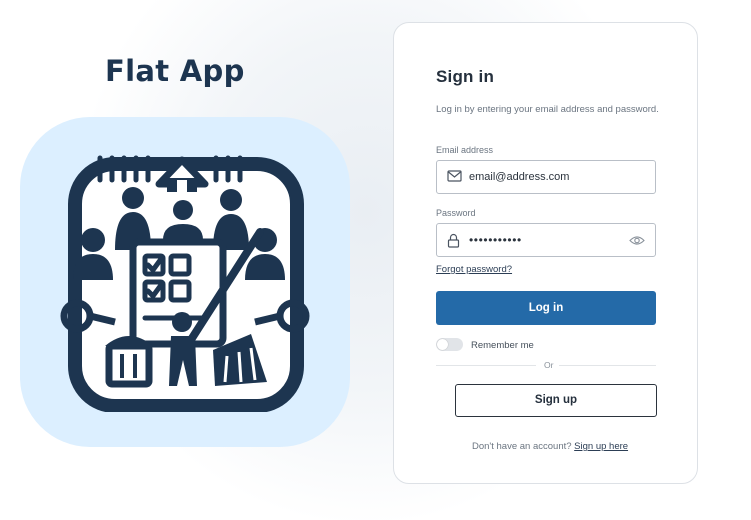 The width and height of the screenshot is (751, 520). Describe the element at coordinates (442, 344) in the screenshot. I see `toggle-knob` at that location.